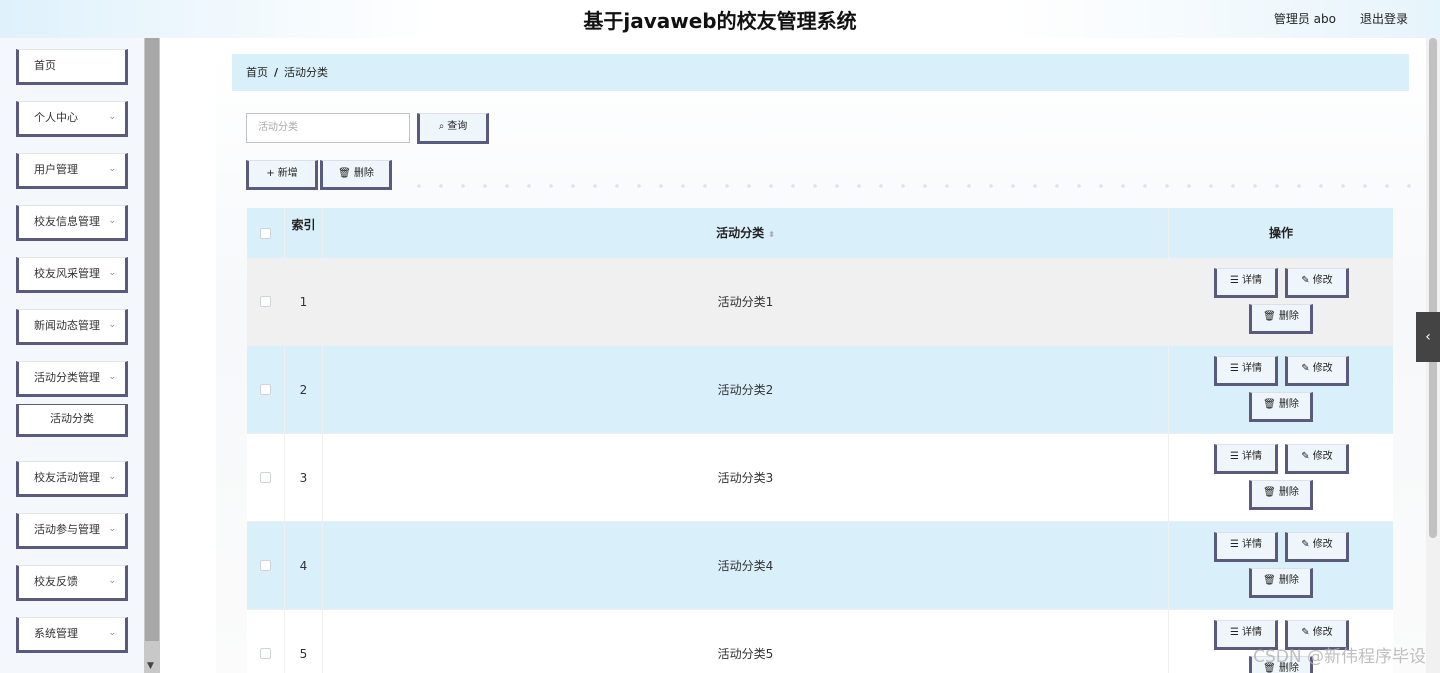  Describe the element at coordinates (270, 173) in the screenshot. I see `plus-icon: +` at that location.